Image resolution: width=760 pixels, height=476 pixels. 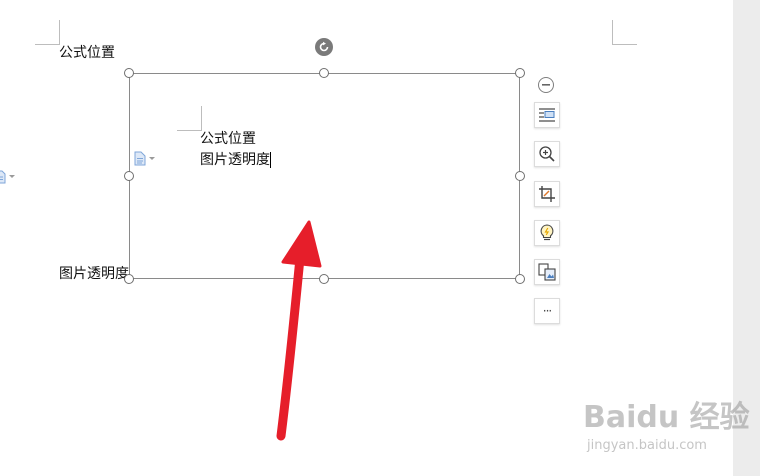 I want to click on image-text-image-transparency: 图片透明度, so click(x=235, y=160).